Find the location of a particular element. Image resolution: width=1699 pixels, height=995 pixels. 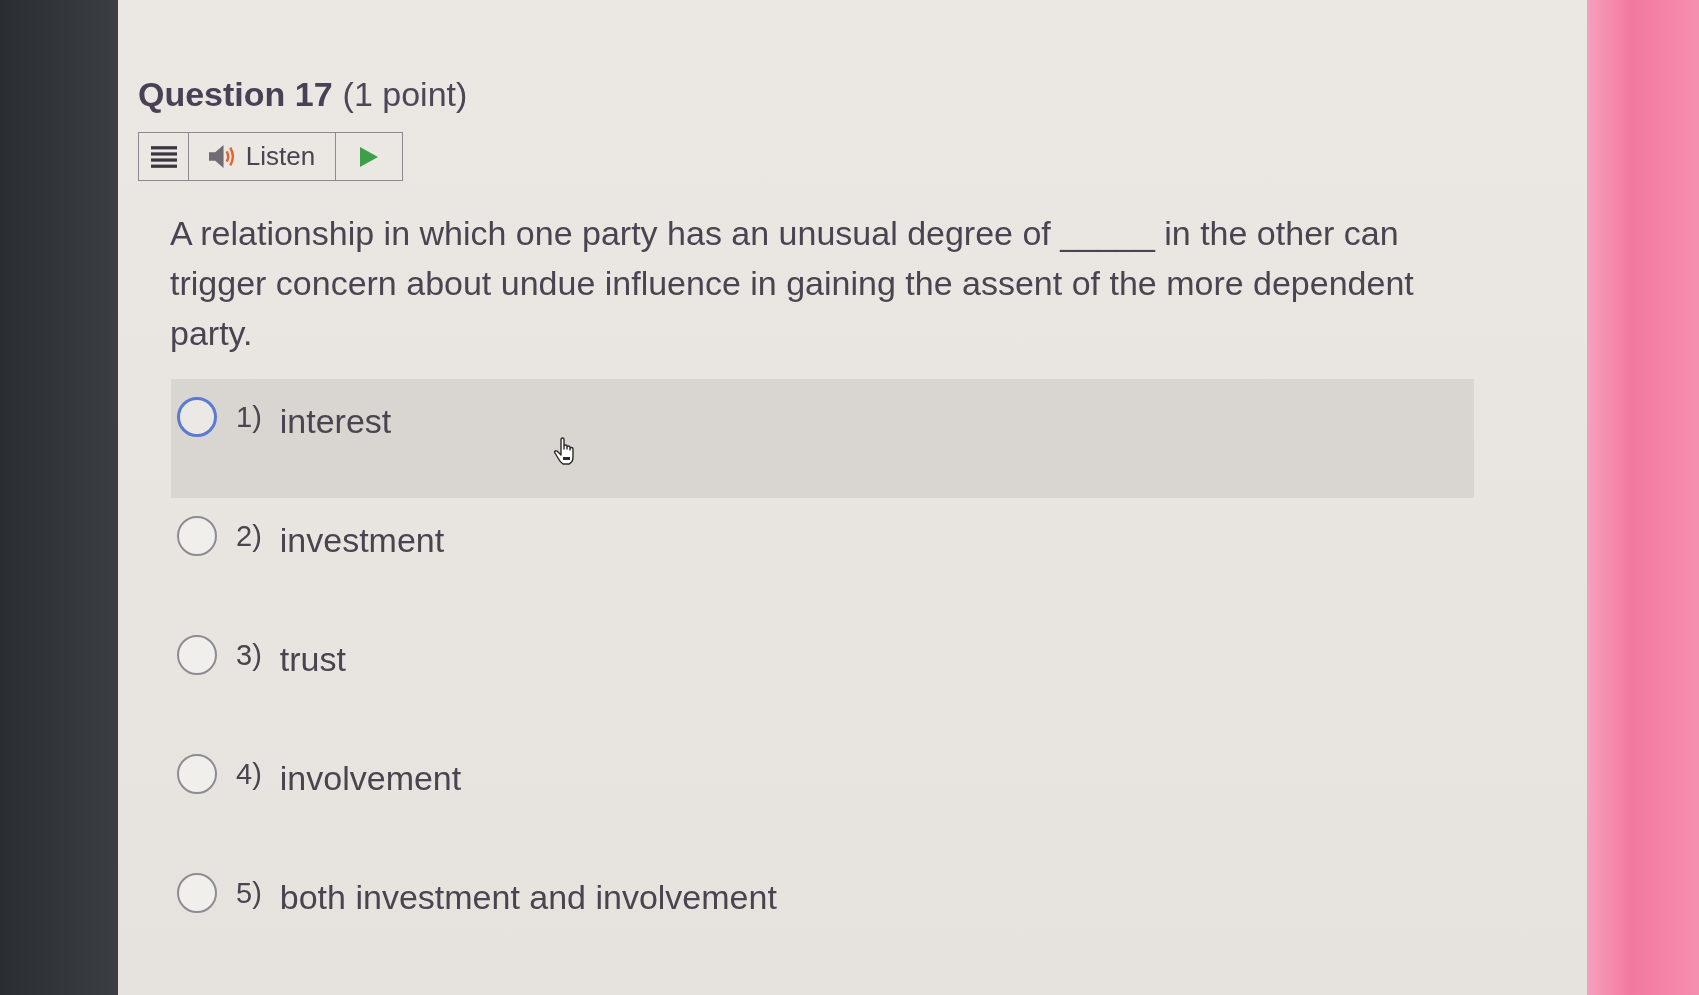

question-title: Question 17 is located at coordinates (235, 94).